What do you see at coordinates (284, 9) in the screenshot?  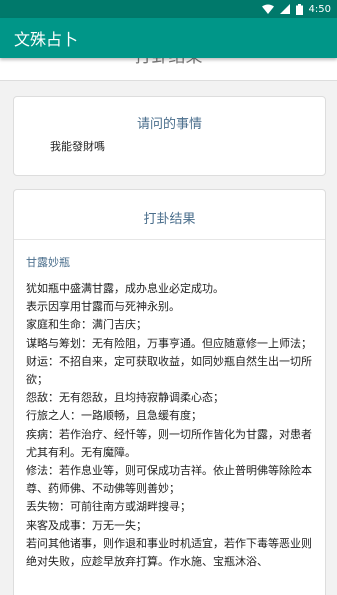 I see `signal-icon` at bounding box center [284, 9].